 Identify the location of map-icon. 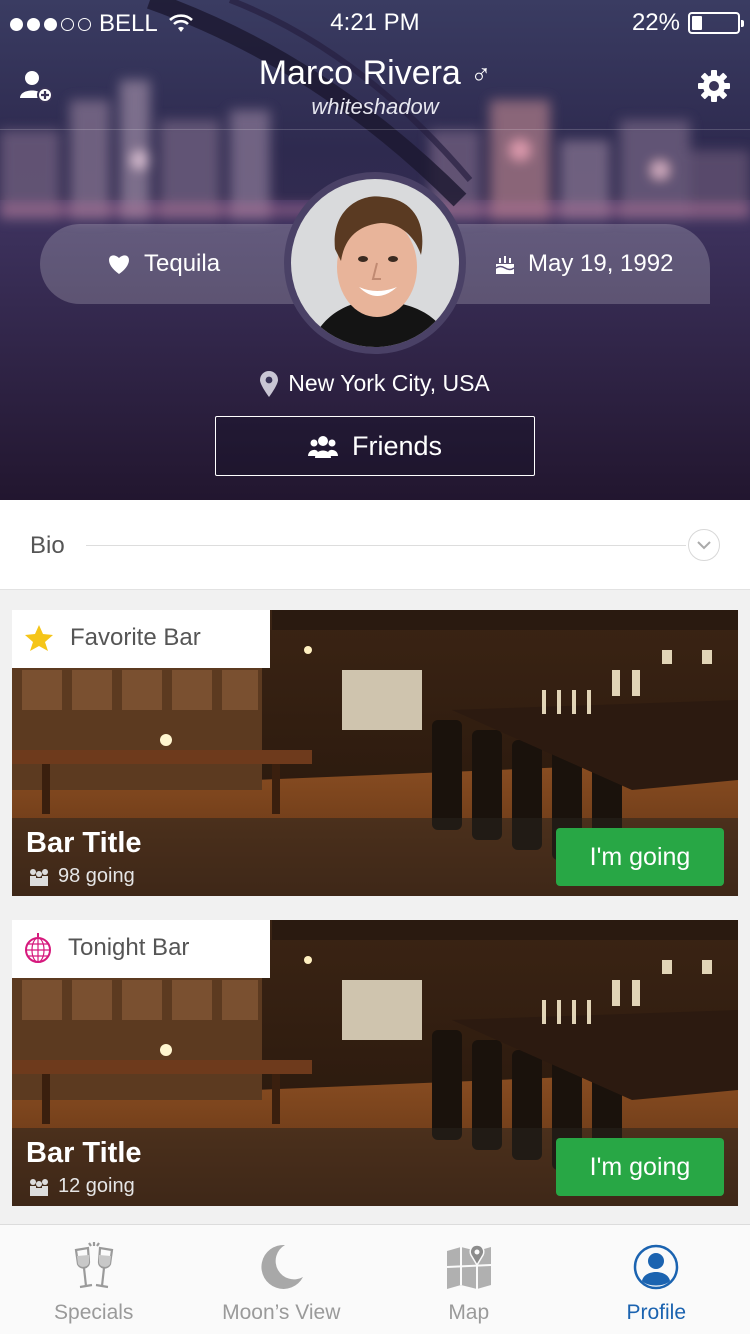
(469, 1267).